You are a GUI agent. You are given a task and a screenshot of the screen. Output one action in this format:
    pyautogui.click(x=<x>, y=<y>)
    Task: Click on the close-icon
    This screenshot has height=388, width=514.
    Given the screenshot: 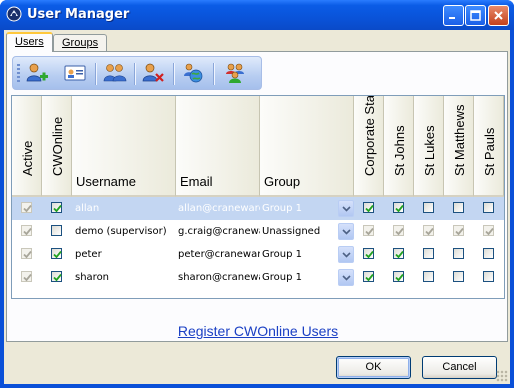 What is the action you would take?
    pyautogui.click(x=498, y=15)
    